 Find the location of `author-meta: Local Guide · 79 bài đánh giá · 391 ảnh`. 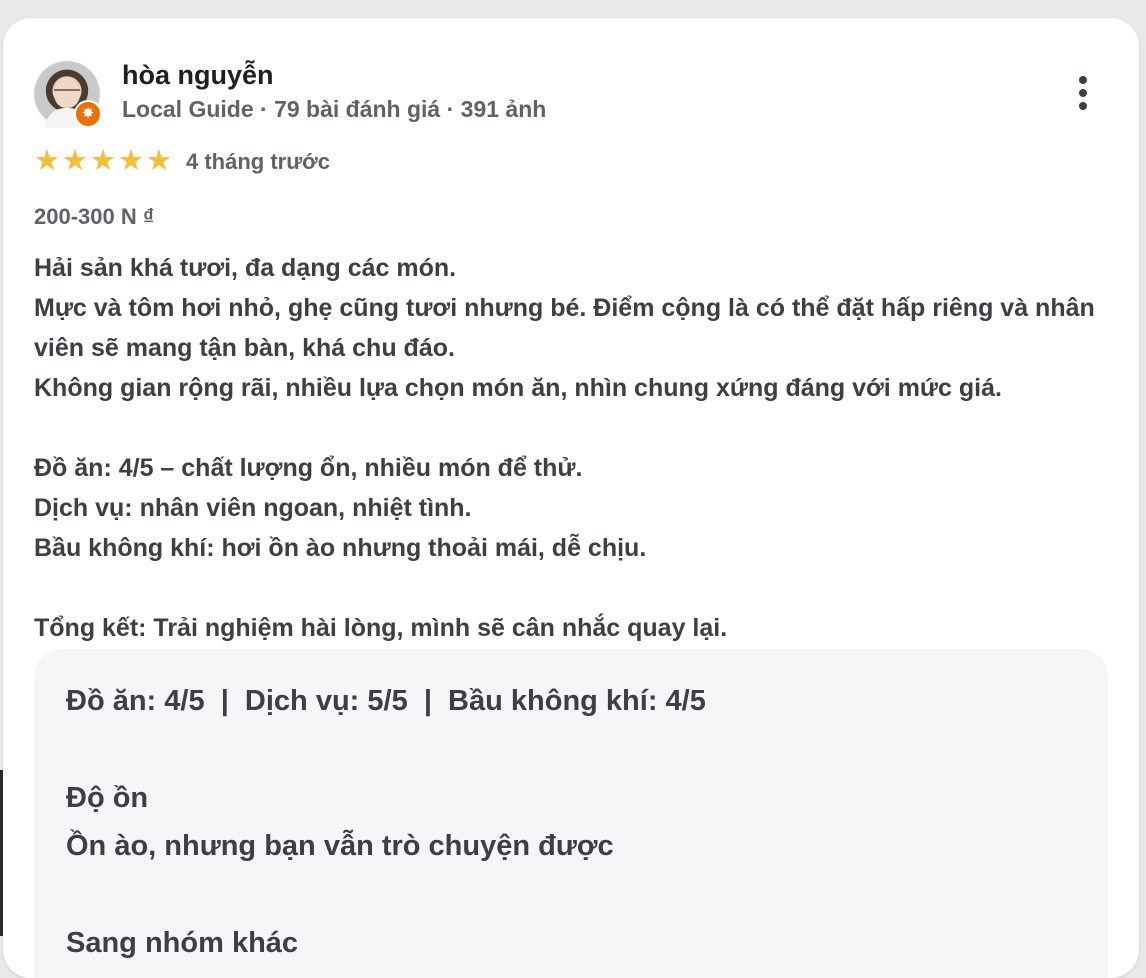

author-meta: Local Guide · 79 bài đánh giá · 391 ảnh is located at coordinates (334, 109).